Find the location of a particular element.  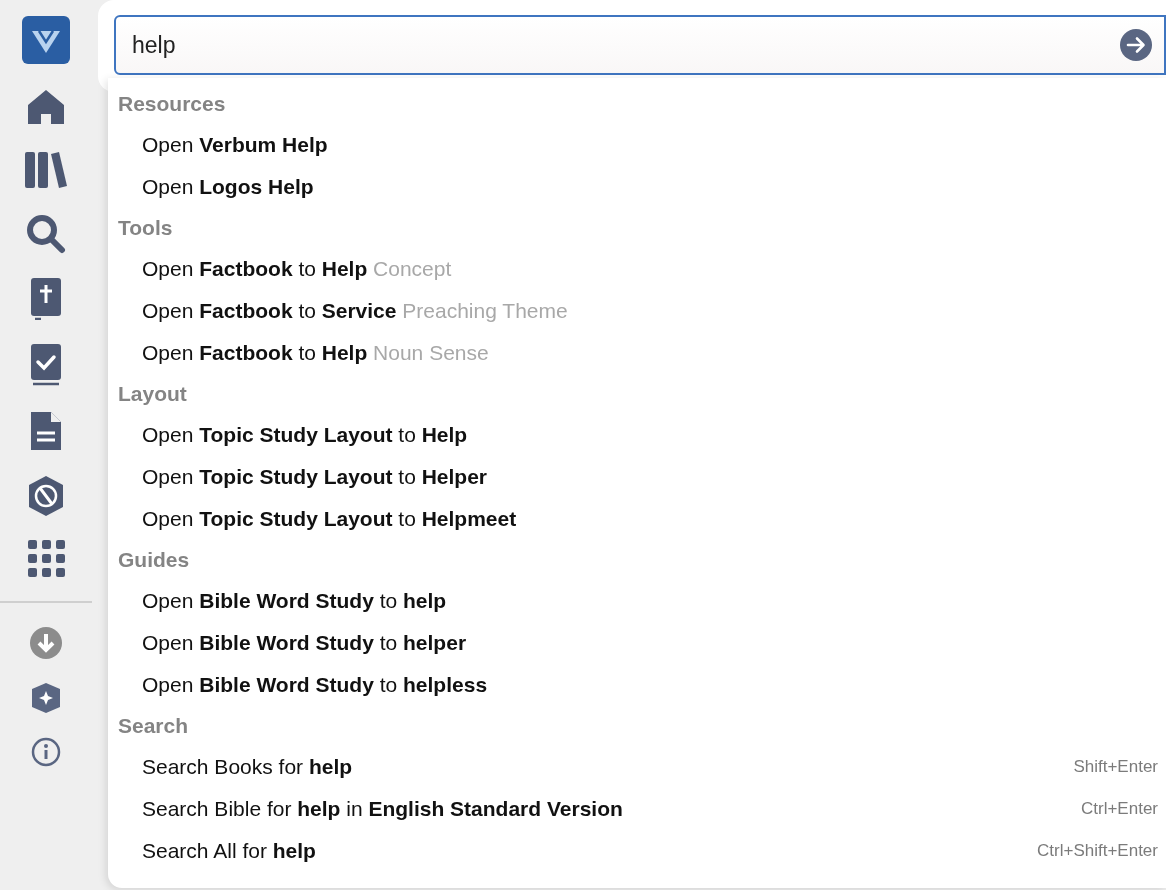

suggestion-item: Open Topic Study Layout to Helpmeet is located at coordinates (329, 519).